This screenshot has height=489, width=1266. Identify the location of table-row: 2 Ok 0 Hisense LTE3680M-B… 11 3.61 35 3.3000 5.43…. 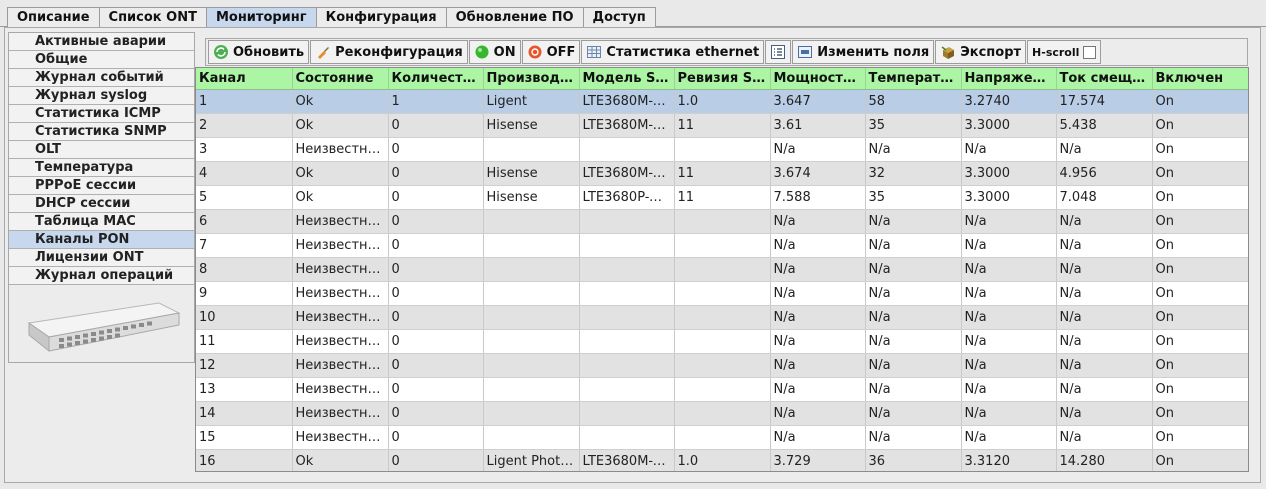
(722, 125).